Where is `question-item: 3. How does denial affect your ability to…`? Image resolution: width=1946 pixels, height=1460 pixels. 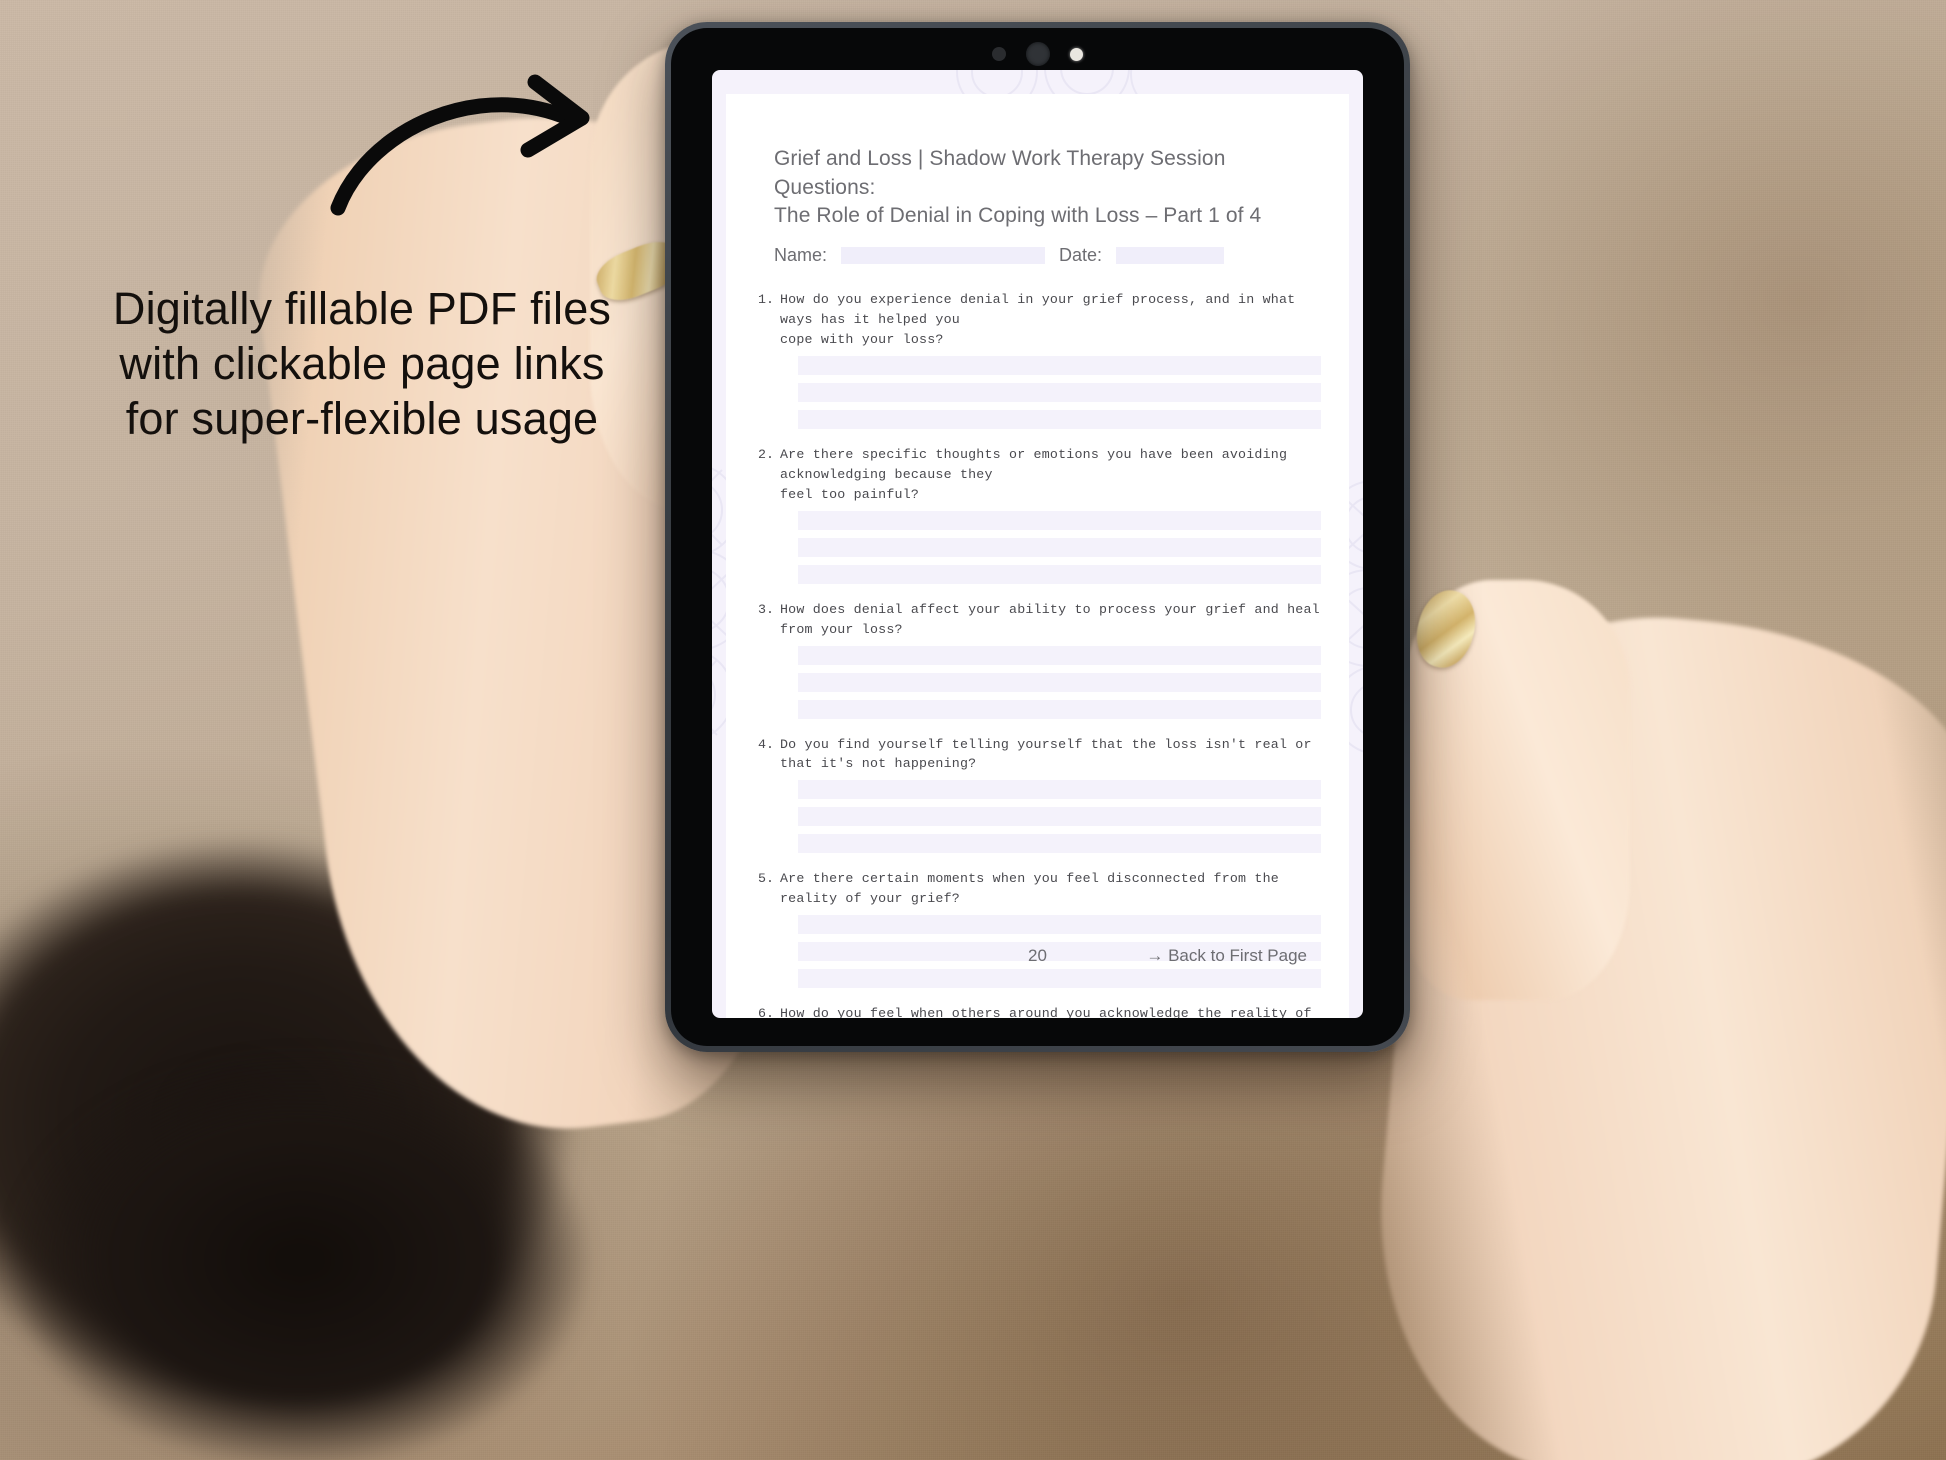
question-item: 3. How does denial affect your ability to… is located at coordinates (1038, 659).